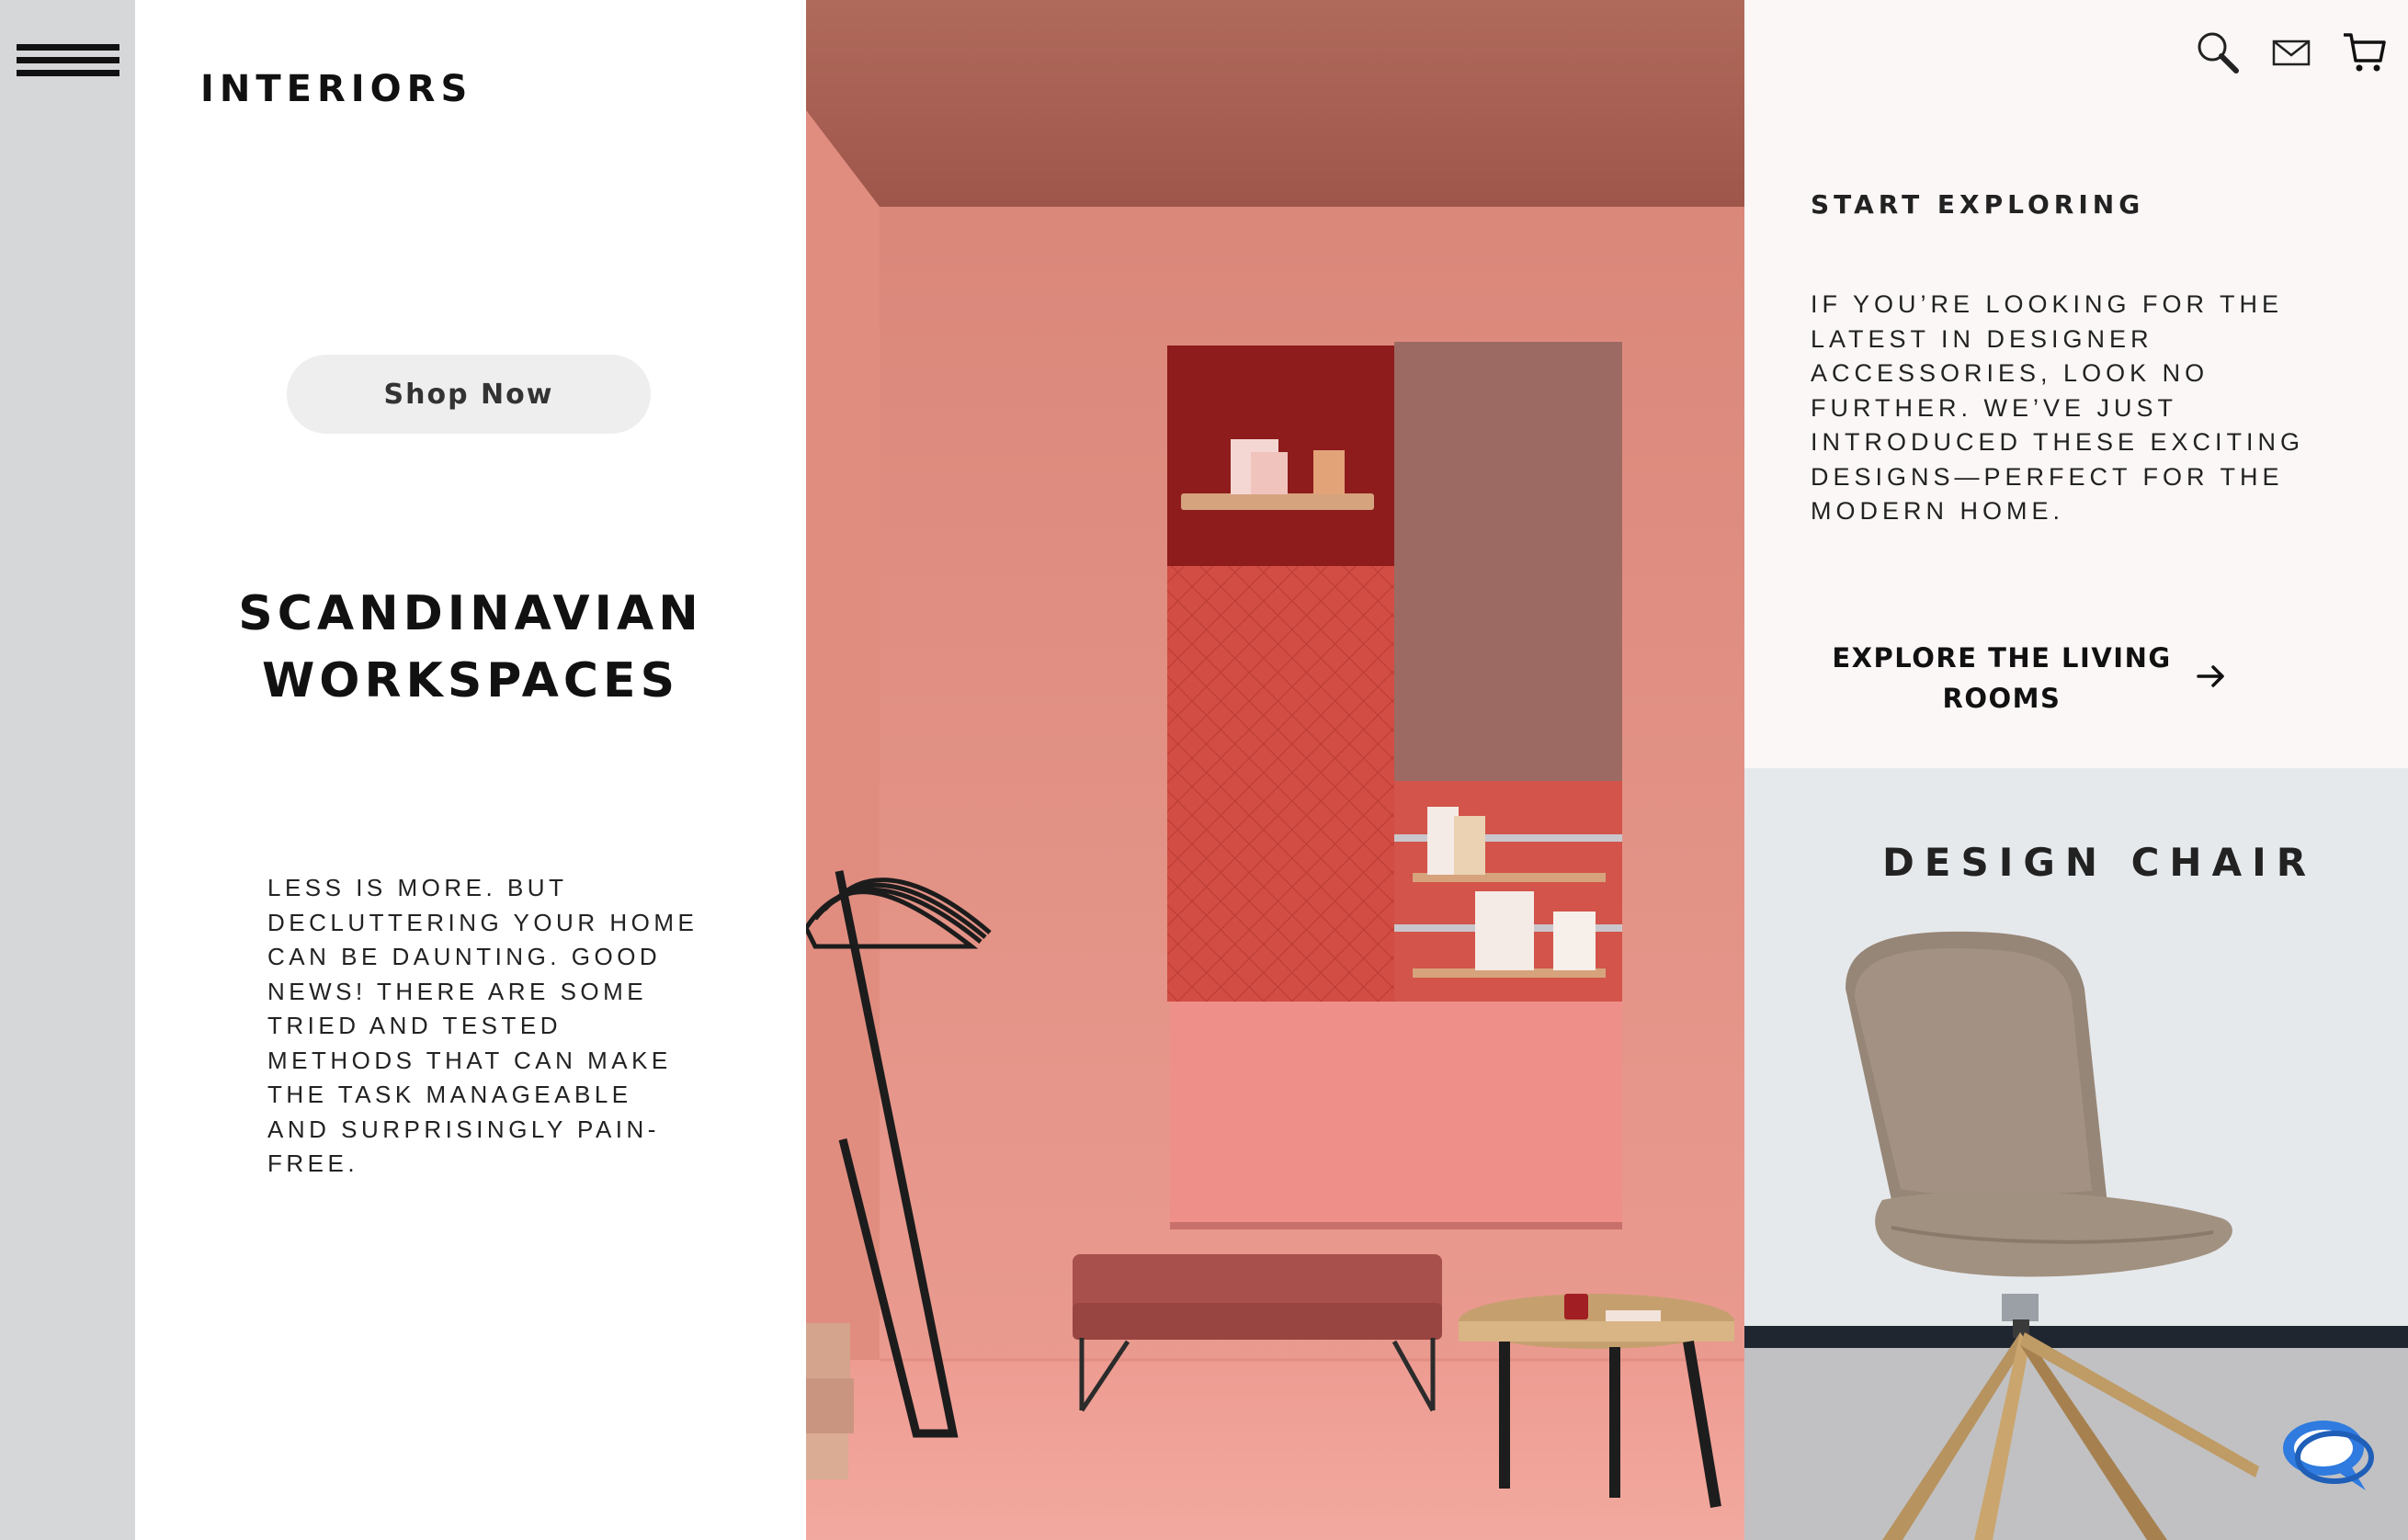 This screenshot has width=2408, height=1540. Describe the element at coordinates (469, 394) in the screenshot. I see `shop-now-button: Shop Now` at that location.